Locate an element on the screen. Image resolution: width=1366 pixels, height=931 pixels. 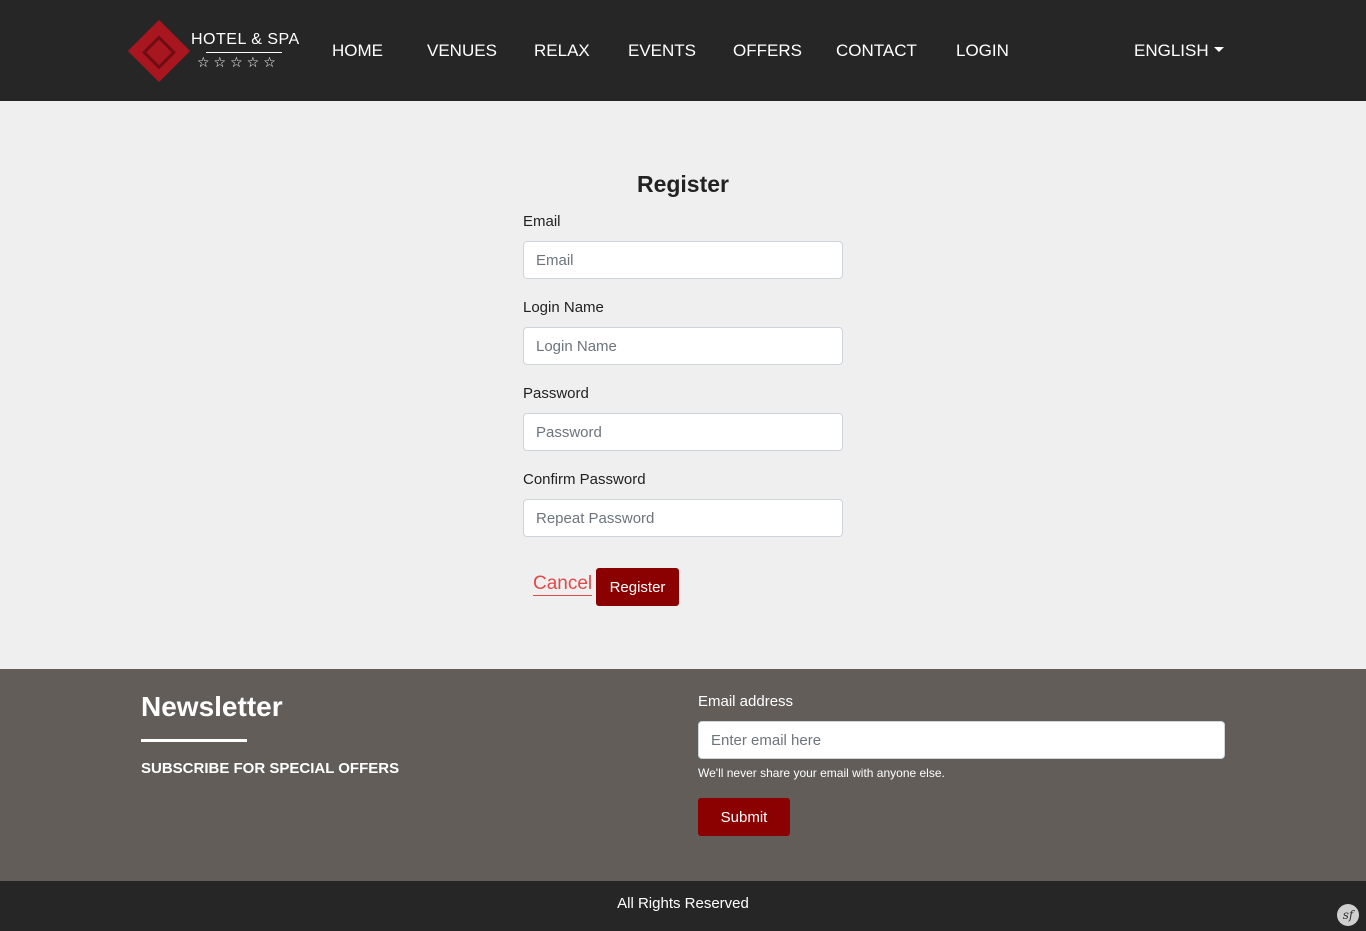
confirm-password-field is located at coordinates (683, 518).